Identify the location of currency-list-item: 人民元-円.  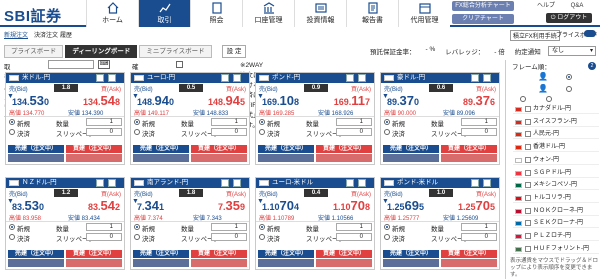
(556, 134).